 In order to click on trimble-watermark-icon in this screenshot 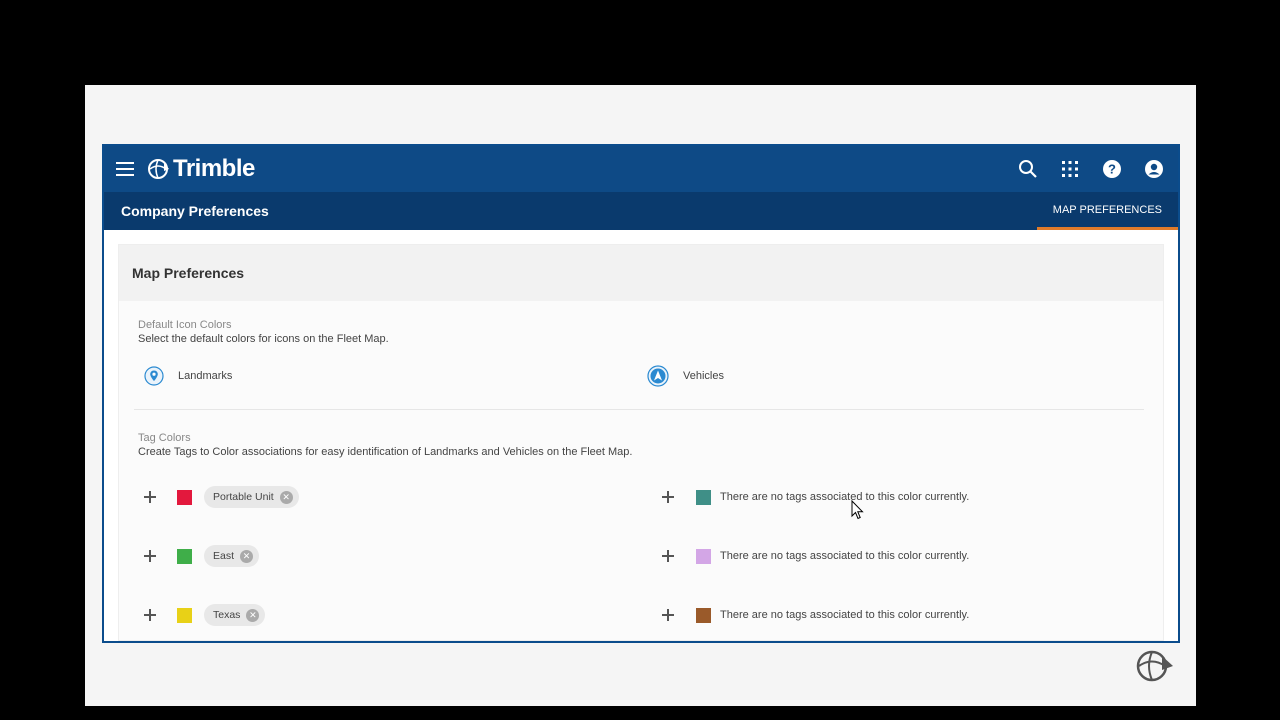, I will do `click(1154, 666)`.